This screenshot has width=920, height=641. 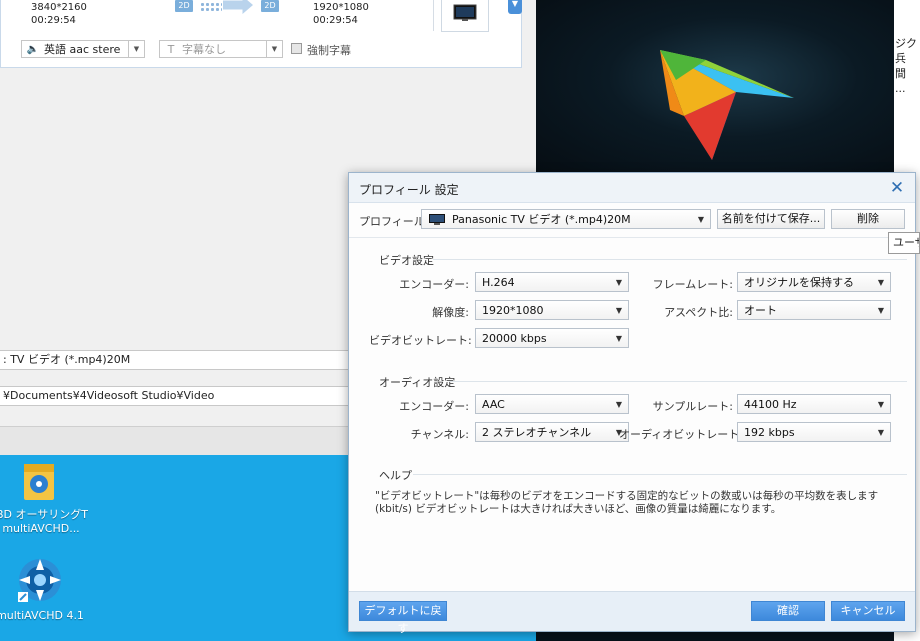 What do you see at coordinates (760, 310) in the screenshot?
I see `aspect-ratio-value: オート` at bounding box center [760, 310].